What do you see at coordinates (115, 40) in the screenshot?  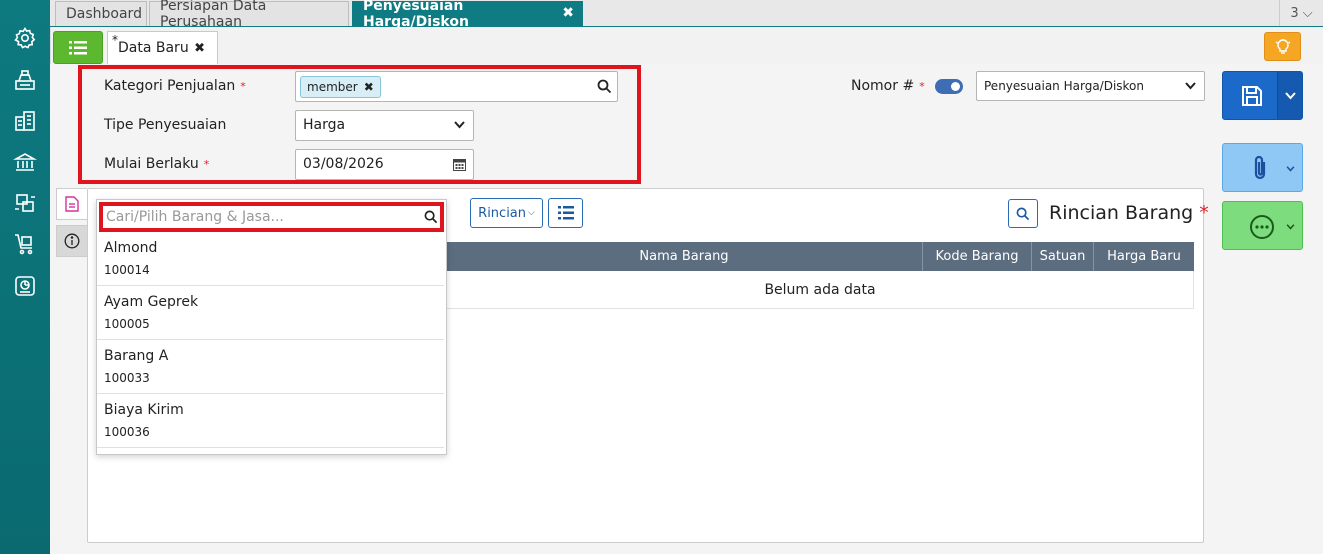 I see `unsaved-marker: *` at bounding box center [115, 40].